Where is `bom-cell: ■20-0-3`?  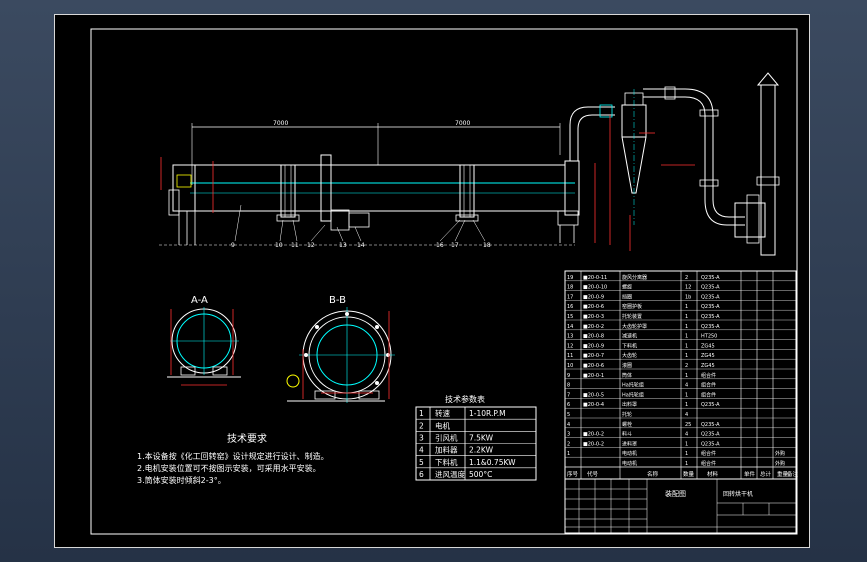
bom-cell: ■20-0-3 is located at coordinates (593, 317).